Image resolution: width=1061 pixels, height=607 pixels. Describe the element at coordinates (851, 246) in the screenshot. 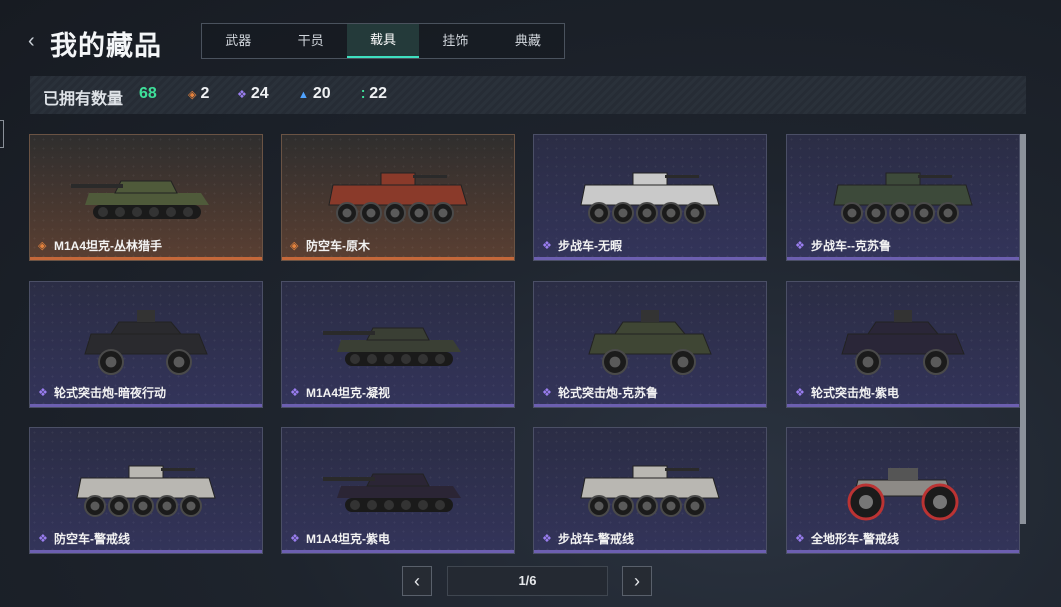

I see `vehicle-name: 步战车--克苏鲁` at that location.